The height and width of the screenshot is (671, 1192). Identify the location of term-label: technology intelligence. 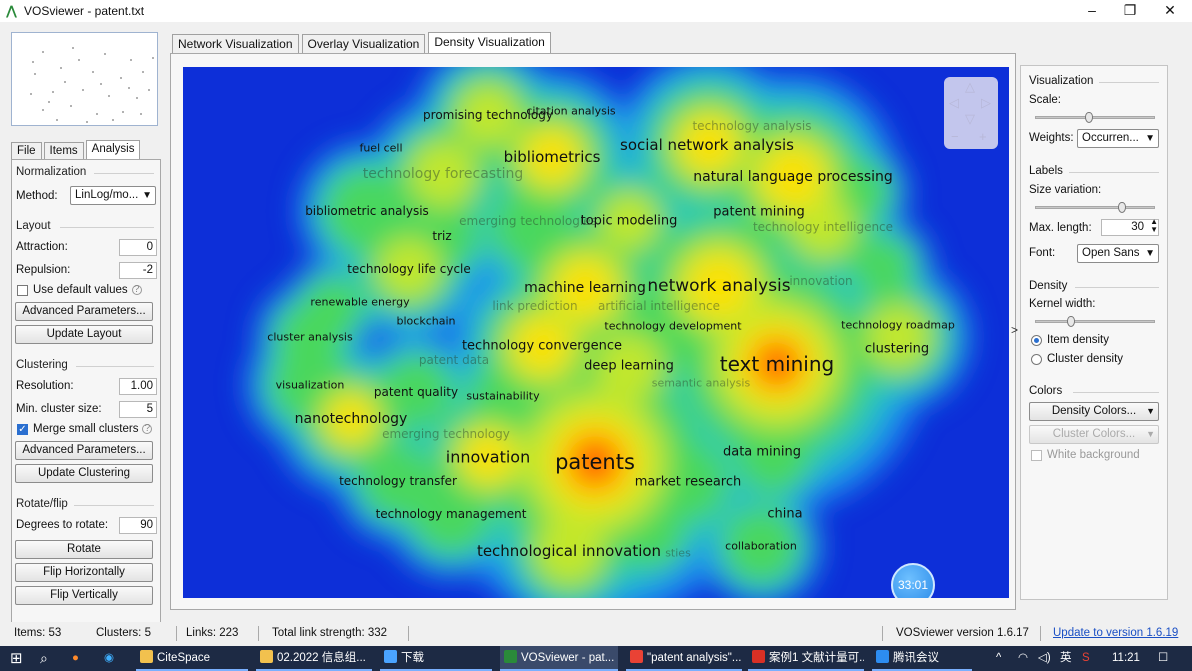
(823, 227).